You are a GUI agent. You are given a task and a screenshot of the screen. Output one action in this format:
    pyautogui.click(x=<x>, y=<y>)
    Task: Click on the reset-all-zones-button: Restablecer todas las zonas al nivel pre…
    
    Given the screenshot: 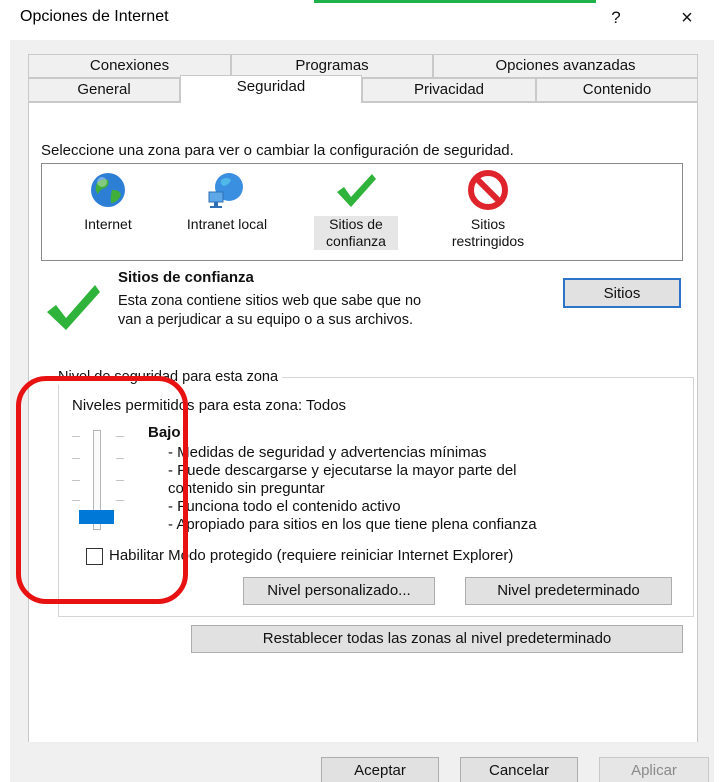 What is the action you would take?
    pyautogui.click(x=437, y=639)
    